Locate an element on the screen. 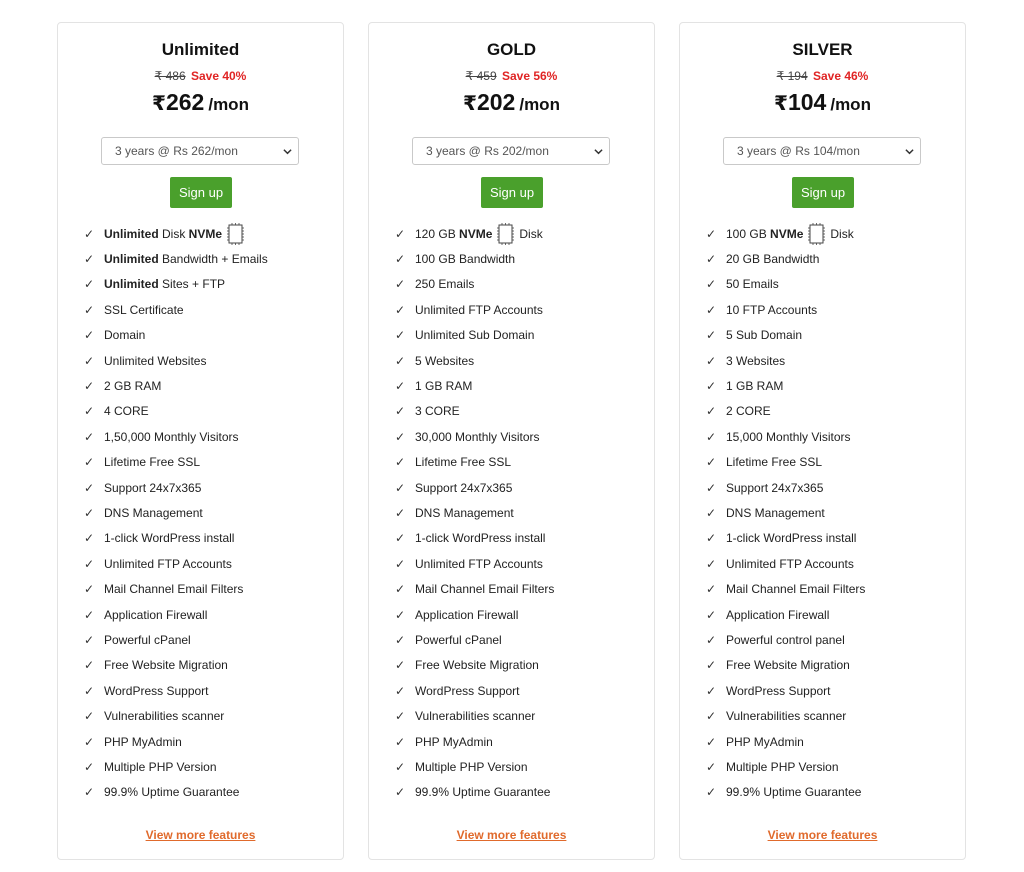 The image size is (1024, 872). price-amount: 104 is located at coordinates (807, 102).